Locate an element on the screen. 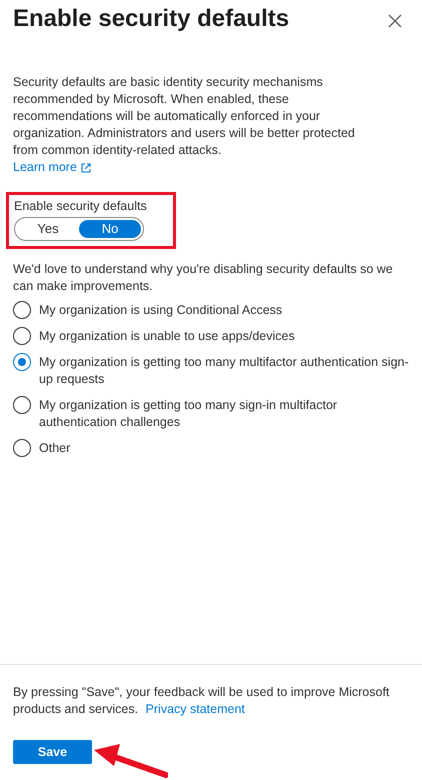 This screenshot has width=422, height=780. close-icon is located at coordinates (395, 21).